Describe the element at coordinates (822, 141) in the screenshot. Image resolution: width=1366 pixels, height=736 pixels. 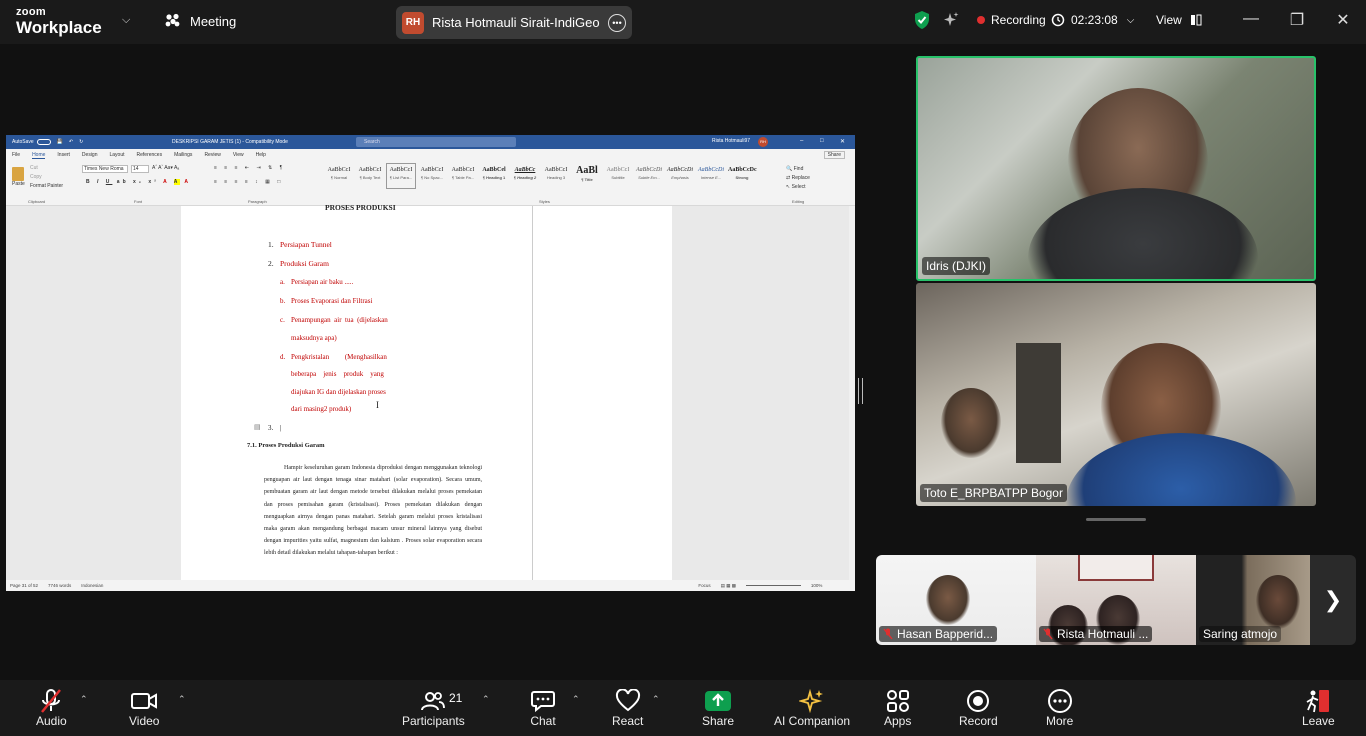
I see `word-restore-icon: □` at that location.